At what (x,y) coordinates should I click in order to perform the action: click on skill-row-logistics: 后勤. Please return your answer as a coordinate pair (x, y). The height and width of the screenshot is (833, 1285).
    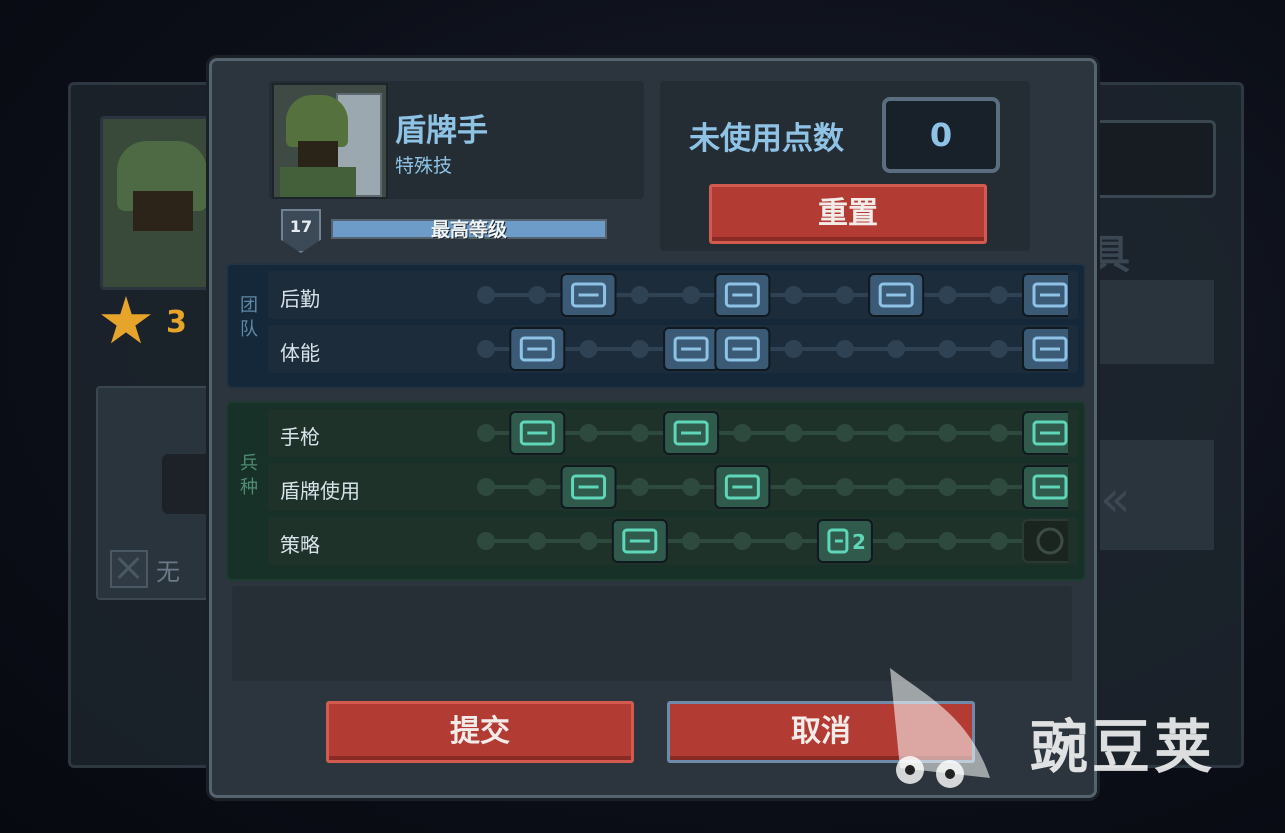
    Looking at the image, I should click on (673, 295).